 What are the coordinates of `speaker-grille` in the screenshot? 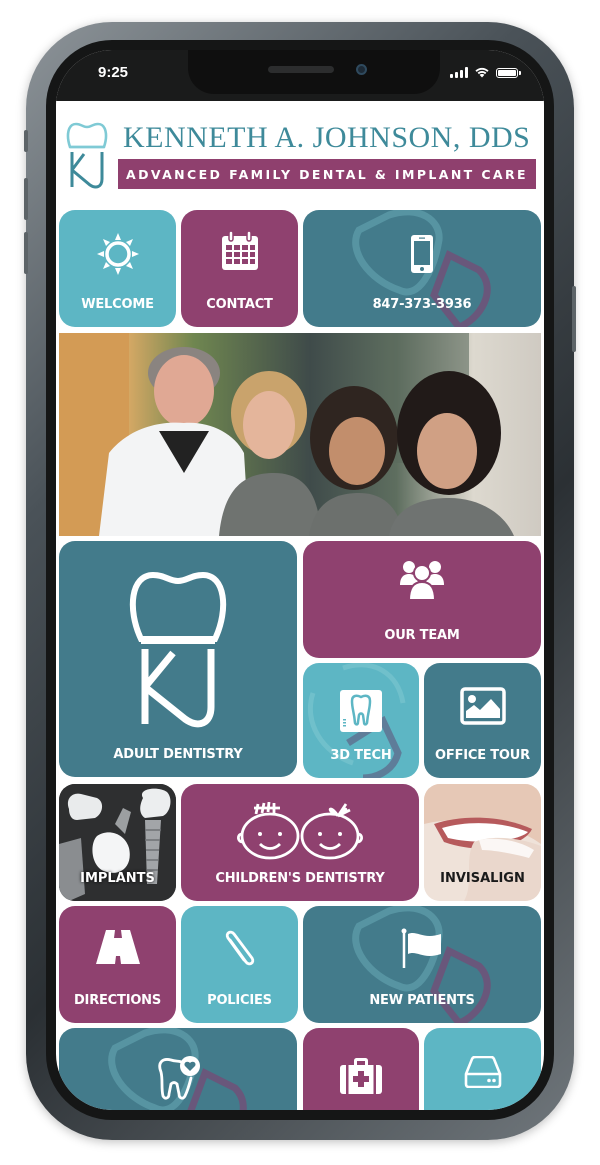 It's located at (301, 69).